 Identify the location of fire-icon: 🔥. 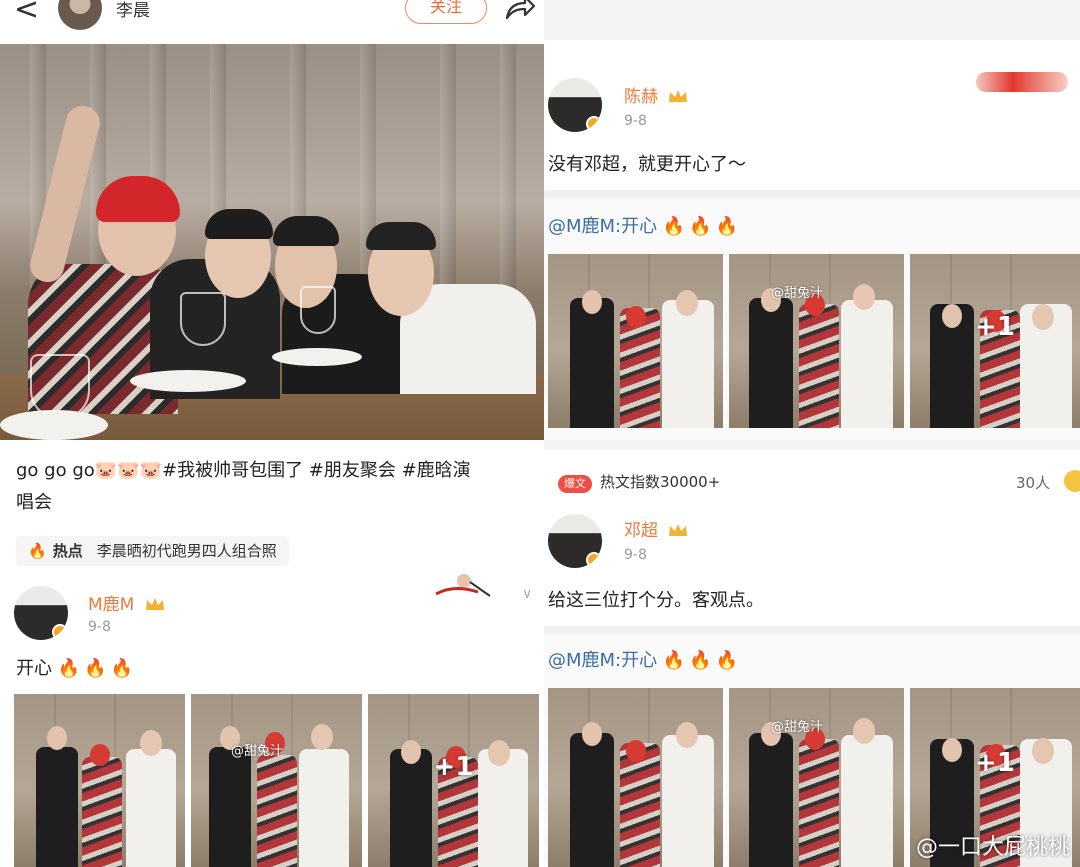
(37, 551).